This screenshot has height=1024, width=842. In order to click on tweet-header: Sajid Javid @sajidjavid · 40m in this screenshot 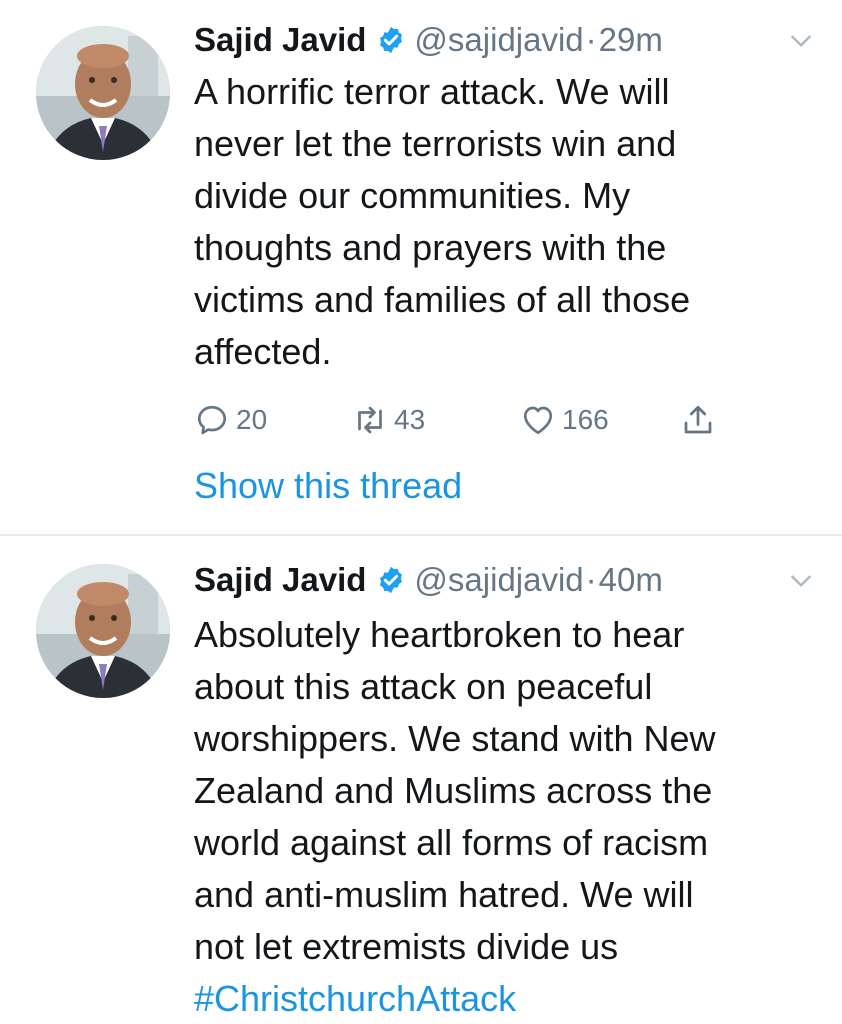, I will do `click(518, 580)`.